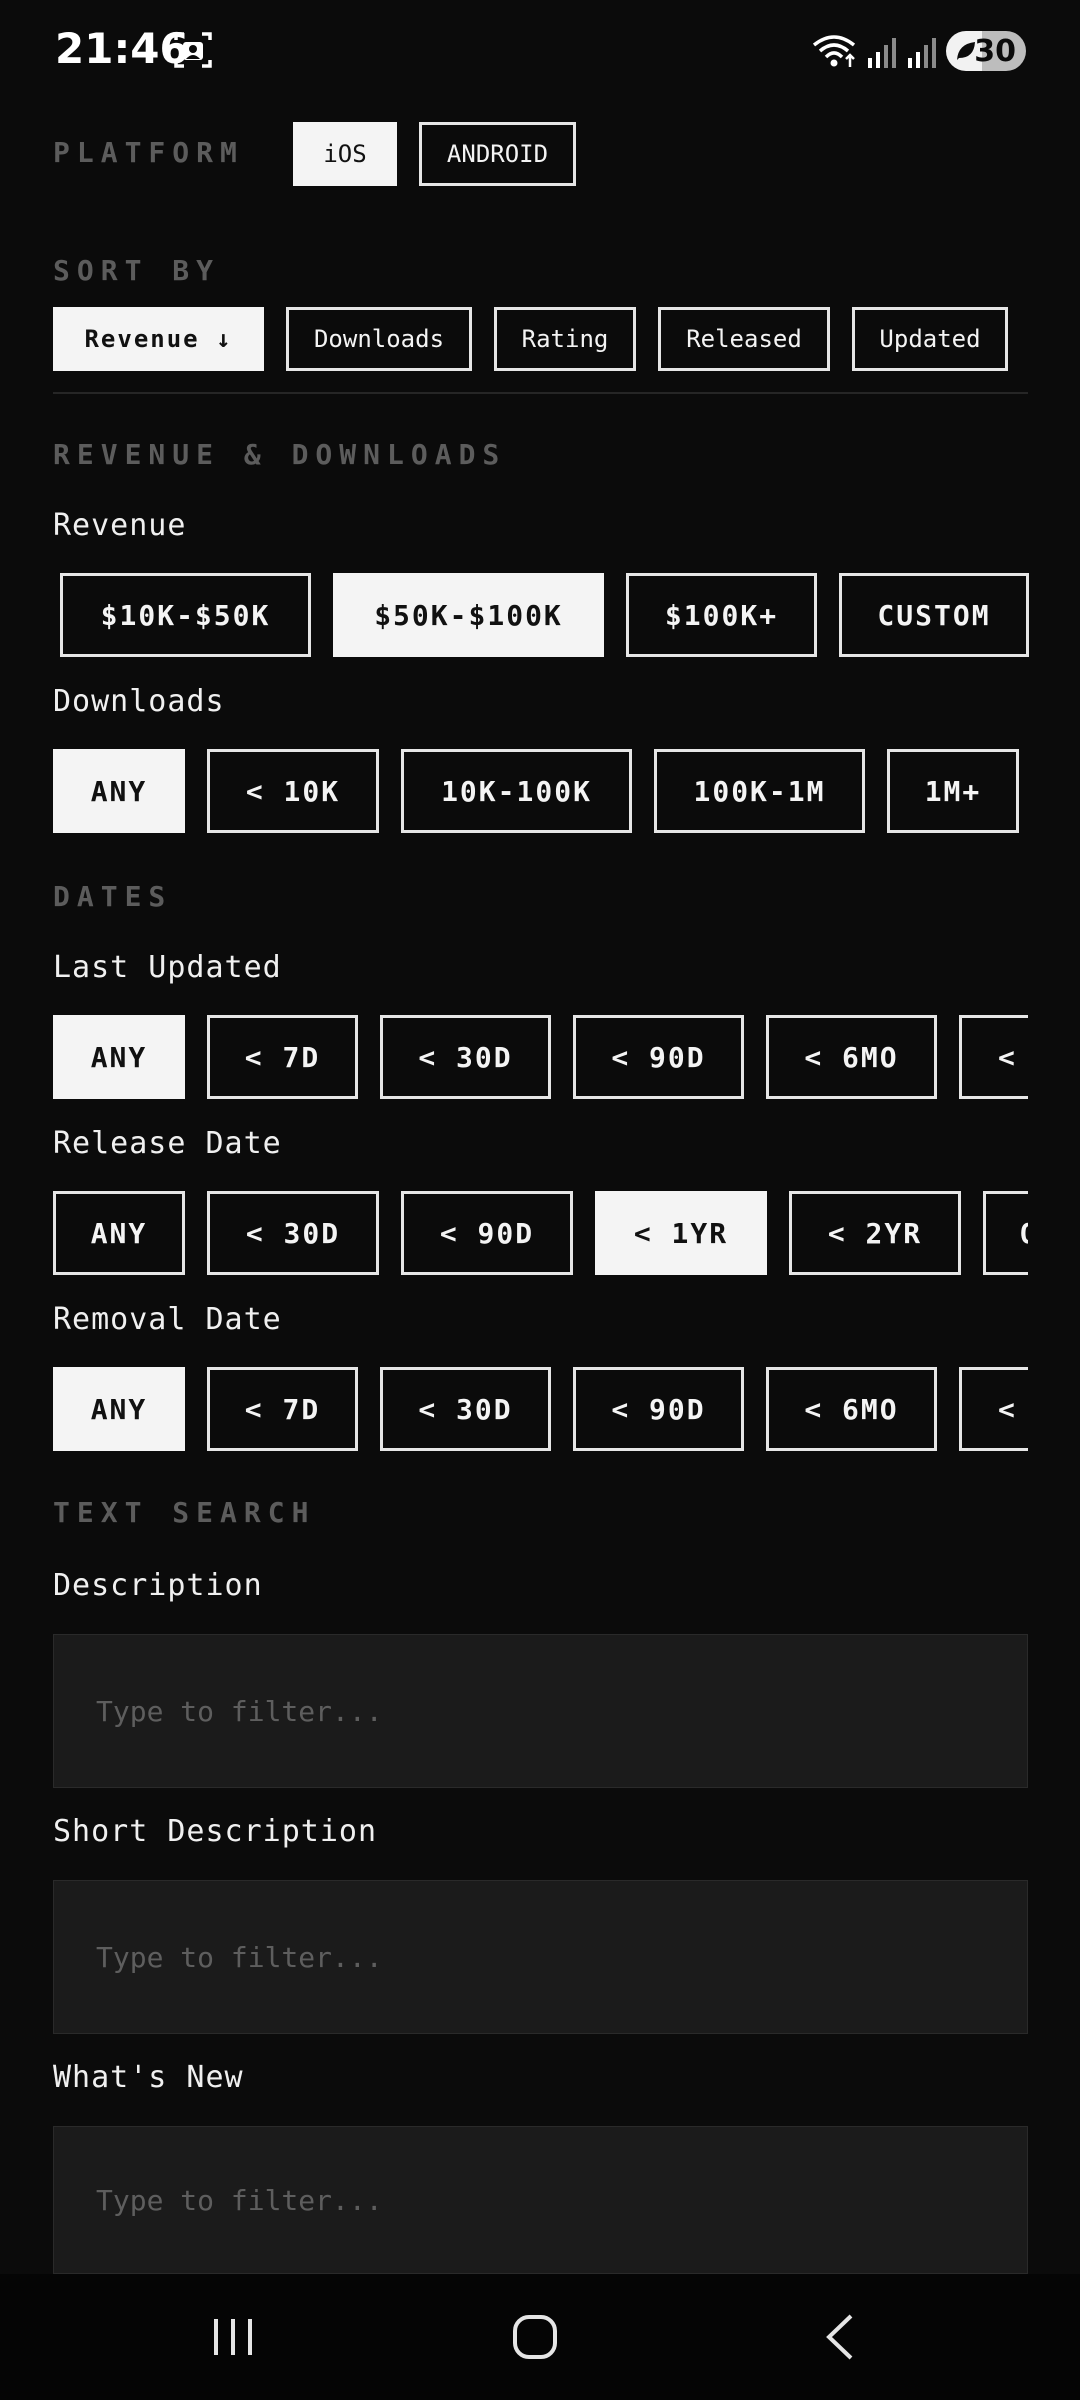 The height and width of the screenshot is (2400, 1080). Describe the element at coordinates (658, 1409) in the screenshot. I see `removal-90d-button: < 90D` at that location.